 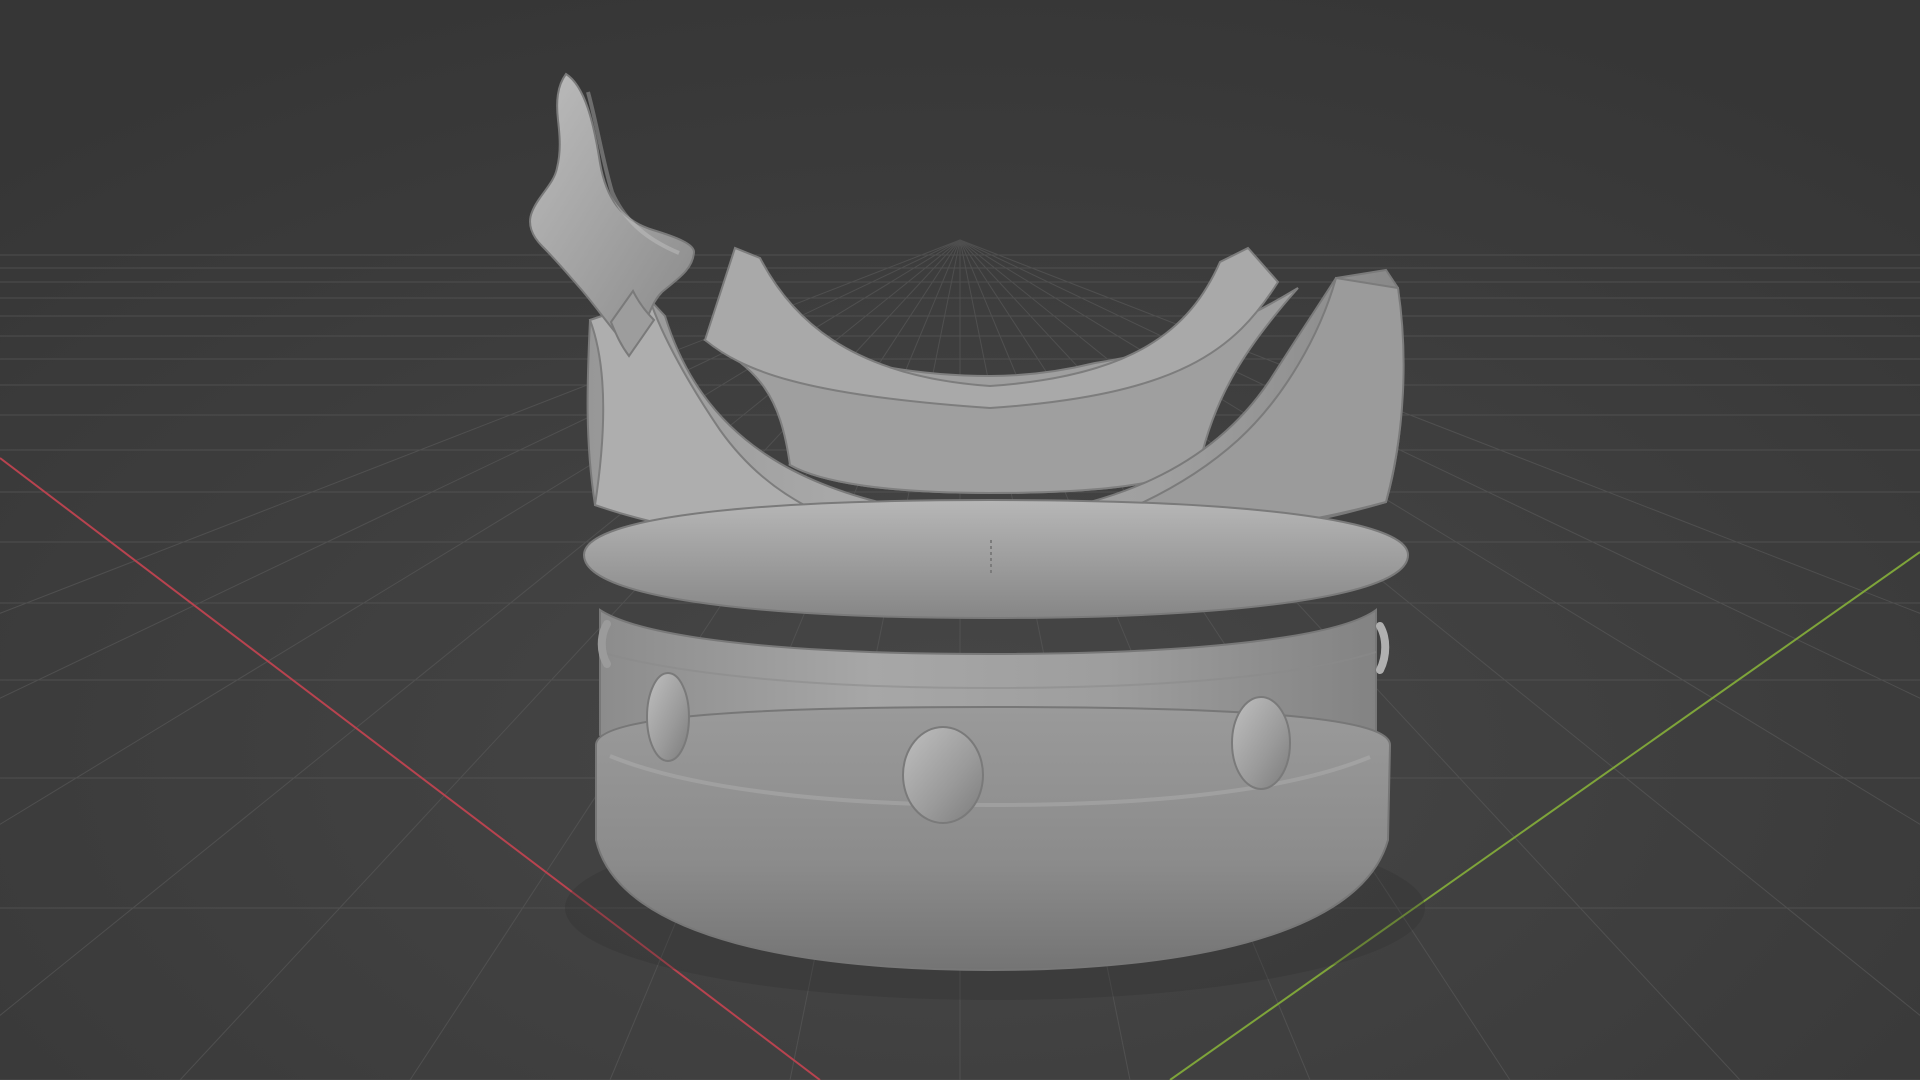 I want to click on crown-gem-left, so click(x=668, y=717).